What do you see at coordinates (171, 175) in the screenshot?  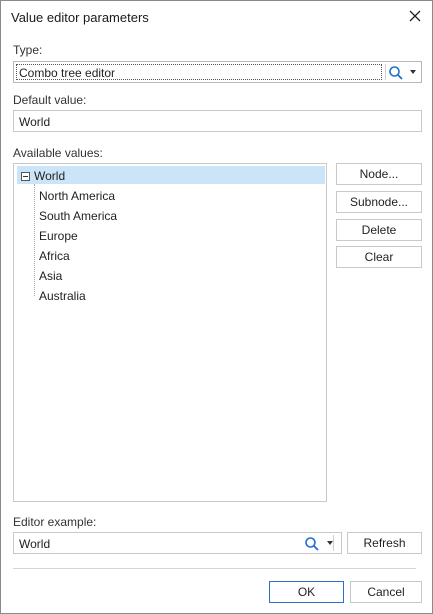 I see `tree-node-world: World` at bounding box center [171, 175].